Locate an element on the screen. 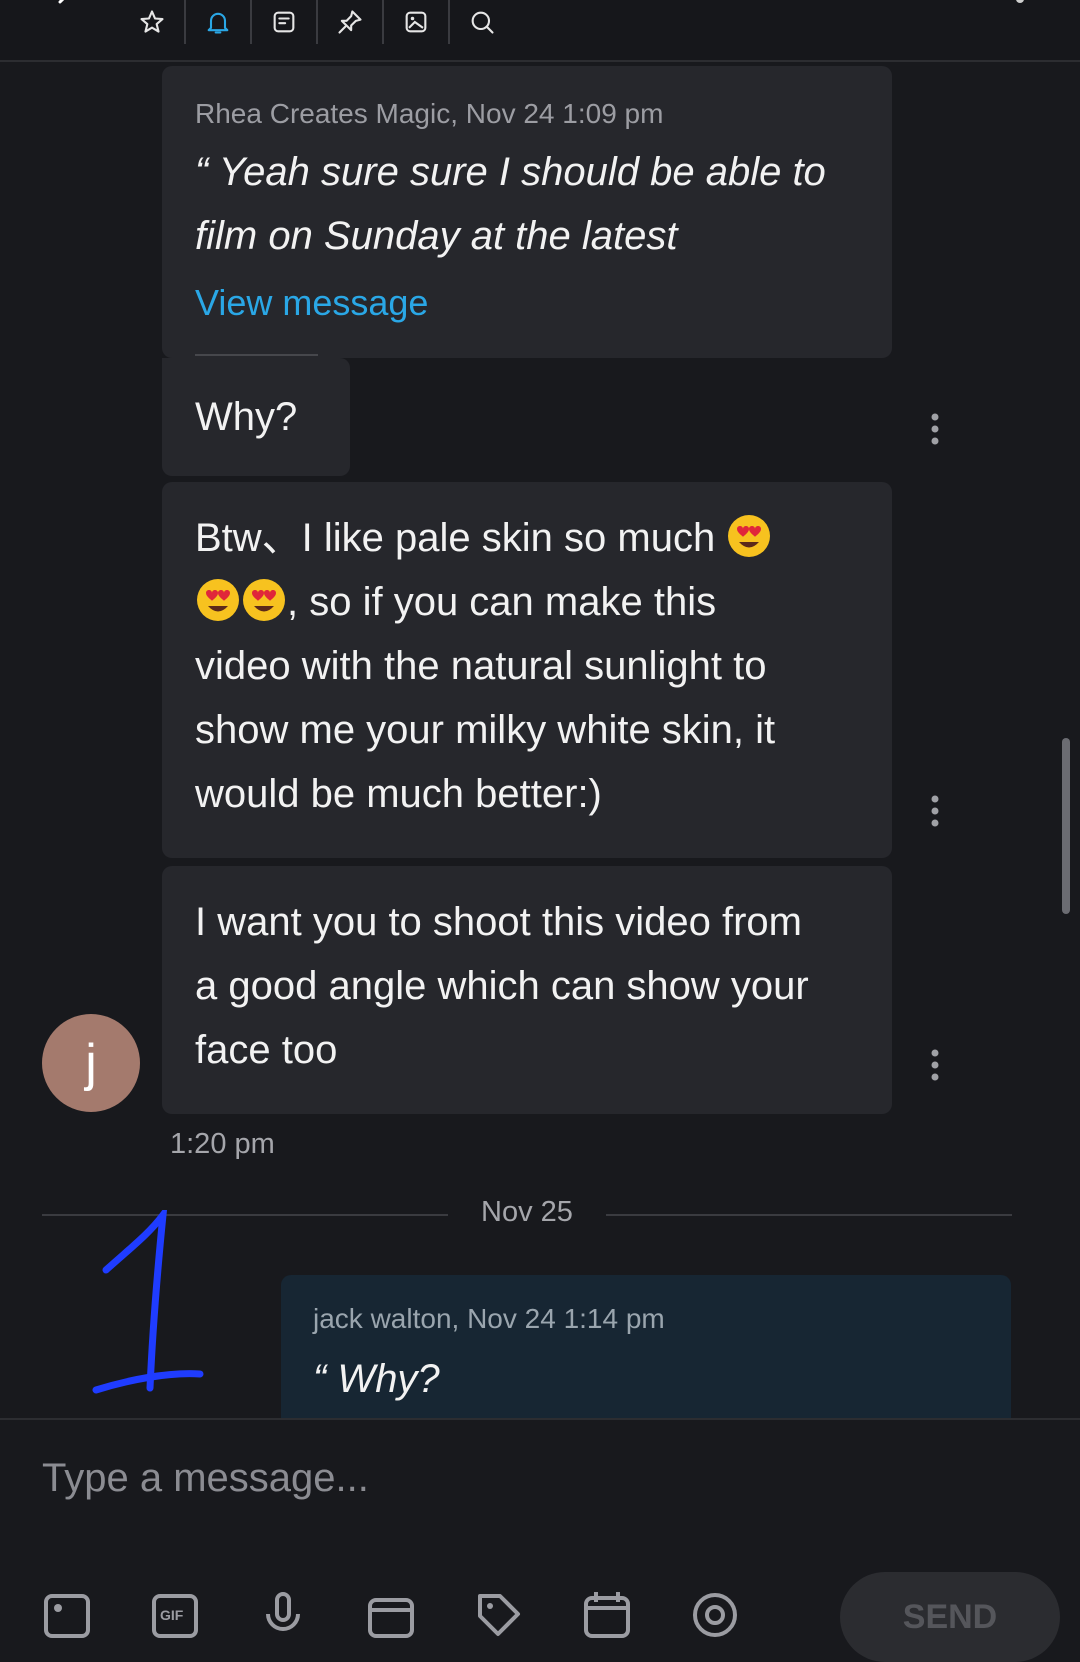  message-text-line: video with the natural sunlight to is located at coordinates (481, 666).